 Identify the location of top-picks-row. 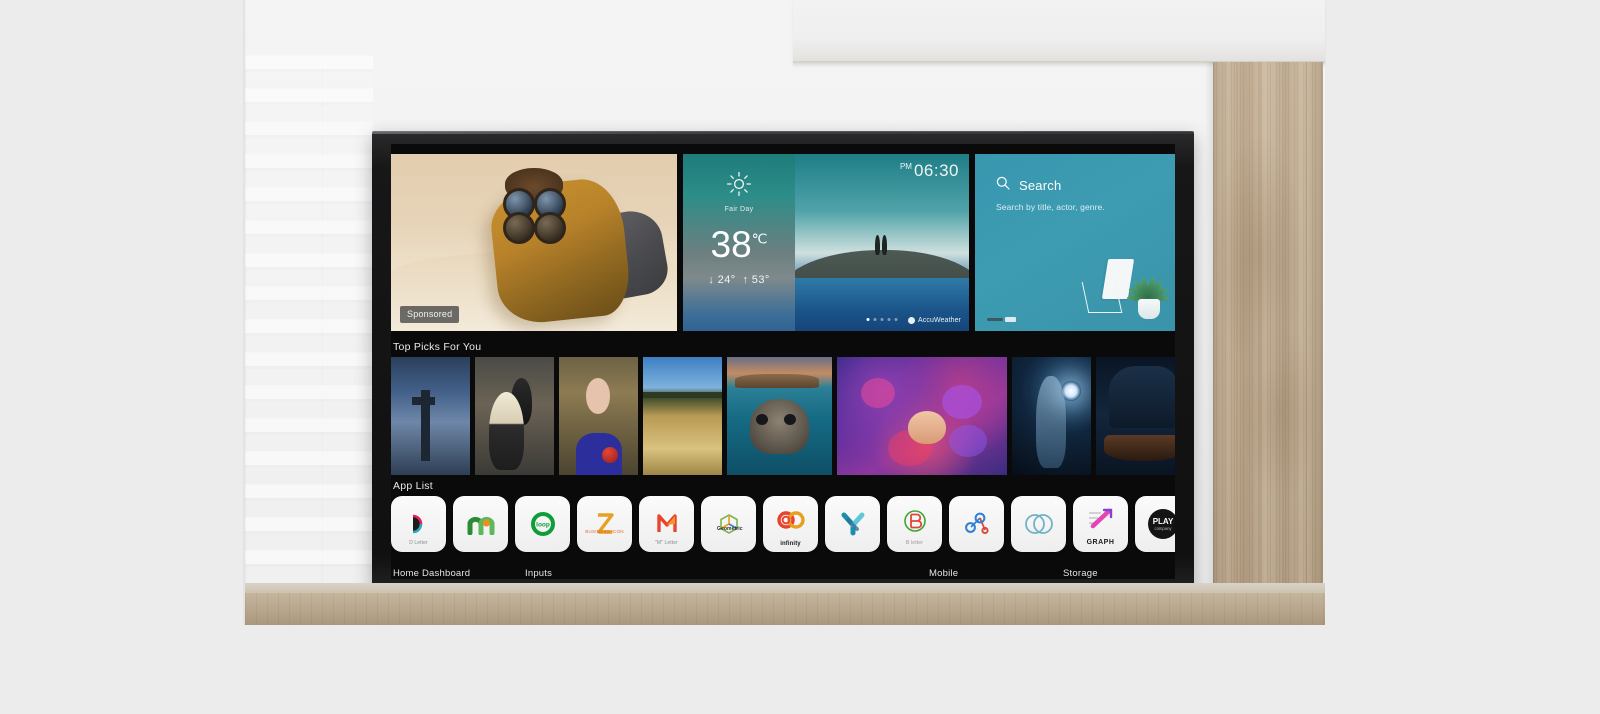
(783, 416).